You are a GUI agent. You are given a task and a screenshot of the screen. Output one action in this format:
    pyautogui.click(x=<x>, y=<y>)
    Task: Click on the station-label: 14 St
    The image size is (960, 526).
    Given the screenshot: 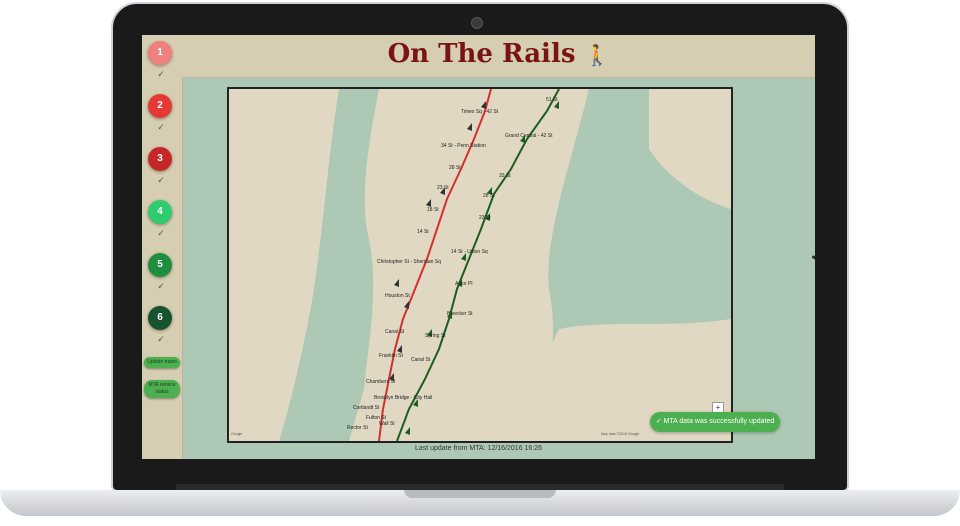 What is the action you would take?
    pyautogui.click(x=423, y=232)
    